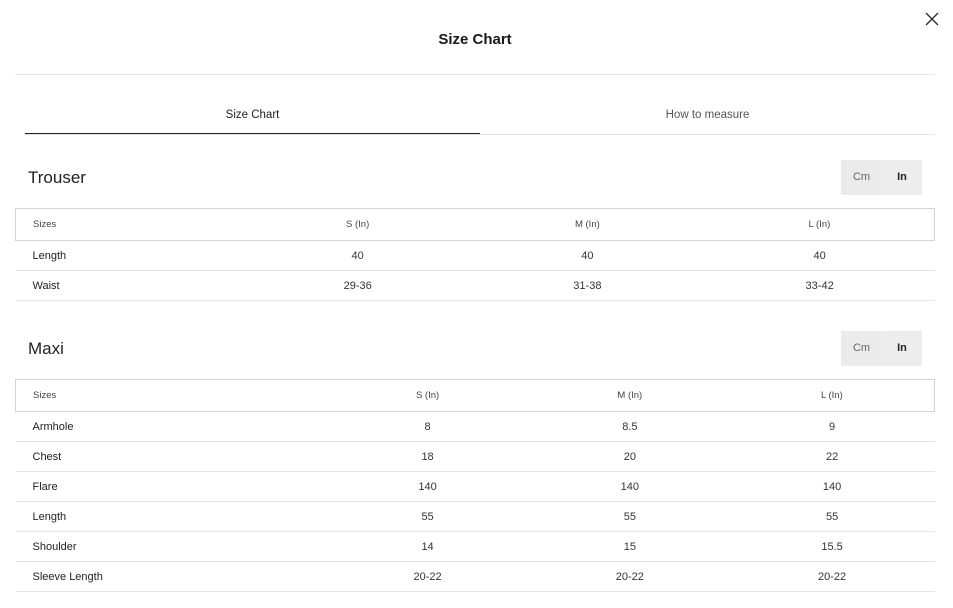  I want to click on section-title: Maxi, so click(46, 348).